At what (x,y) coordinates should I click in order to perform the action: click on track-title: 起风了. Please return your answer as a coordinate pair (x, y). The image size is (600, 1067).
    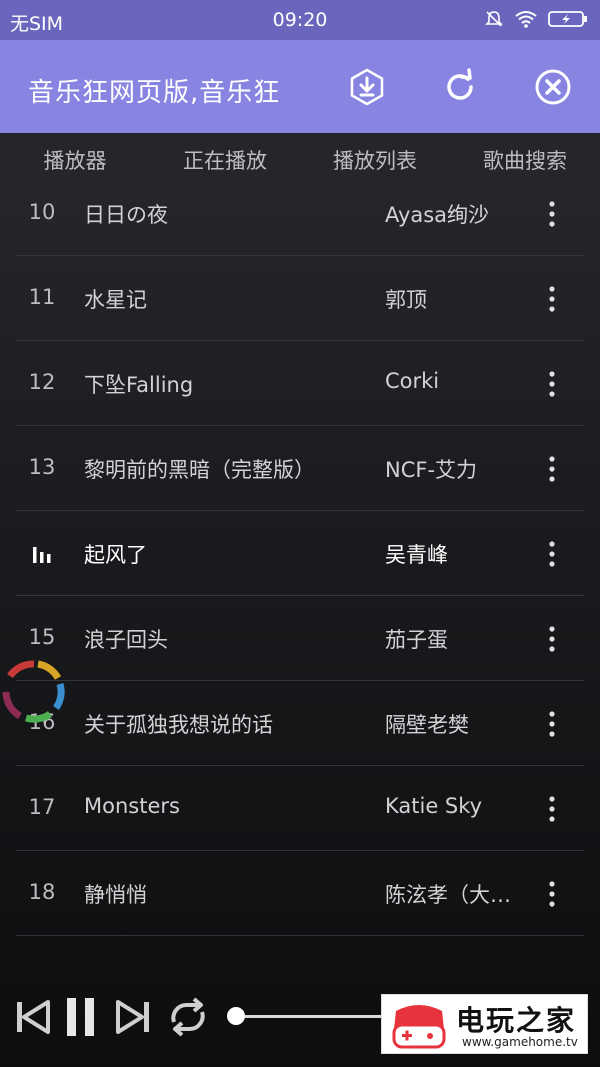
    Looking at the image, I should click on (115, 555).